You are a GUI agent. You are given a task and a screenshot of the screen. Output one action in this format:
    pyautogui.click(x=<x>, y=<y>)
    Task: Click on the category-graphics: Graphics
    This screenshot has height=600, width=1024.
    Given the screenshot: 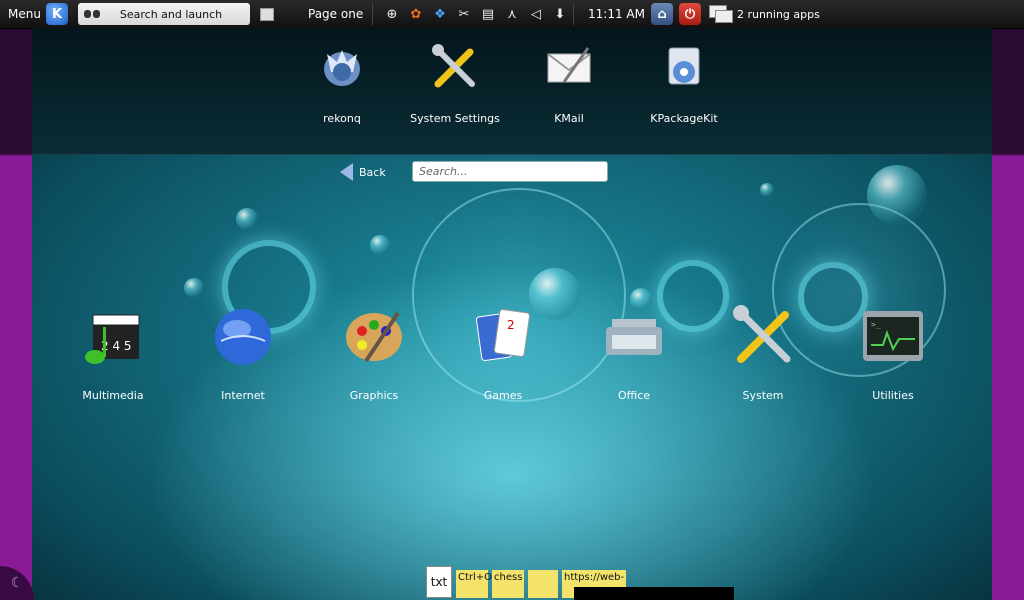 What is the action you would take?
    pyautogui.click(x=374, y=352)
    